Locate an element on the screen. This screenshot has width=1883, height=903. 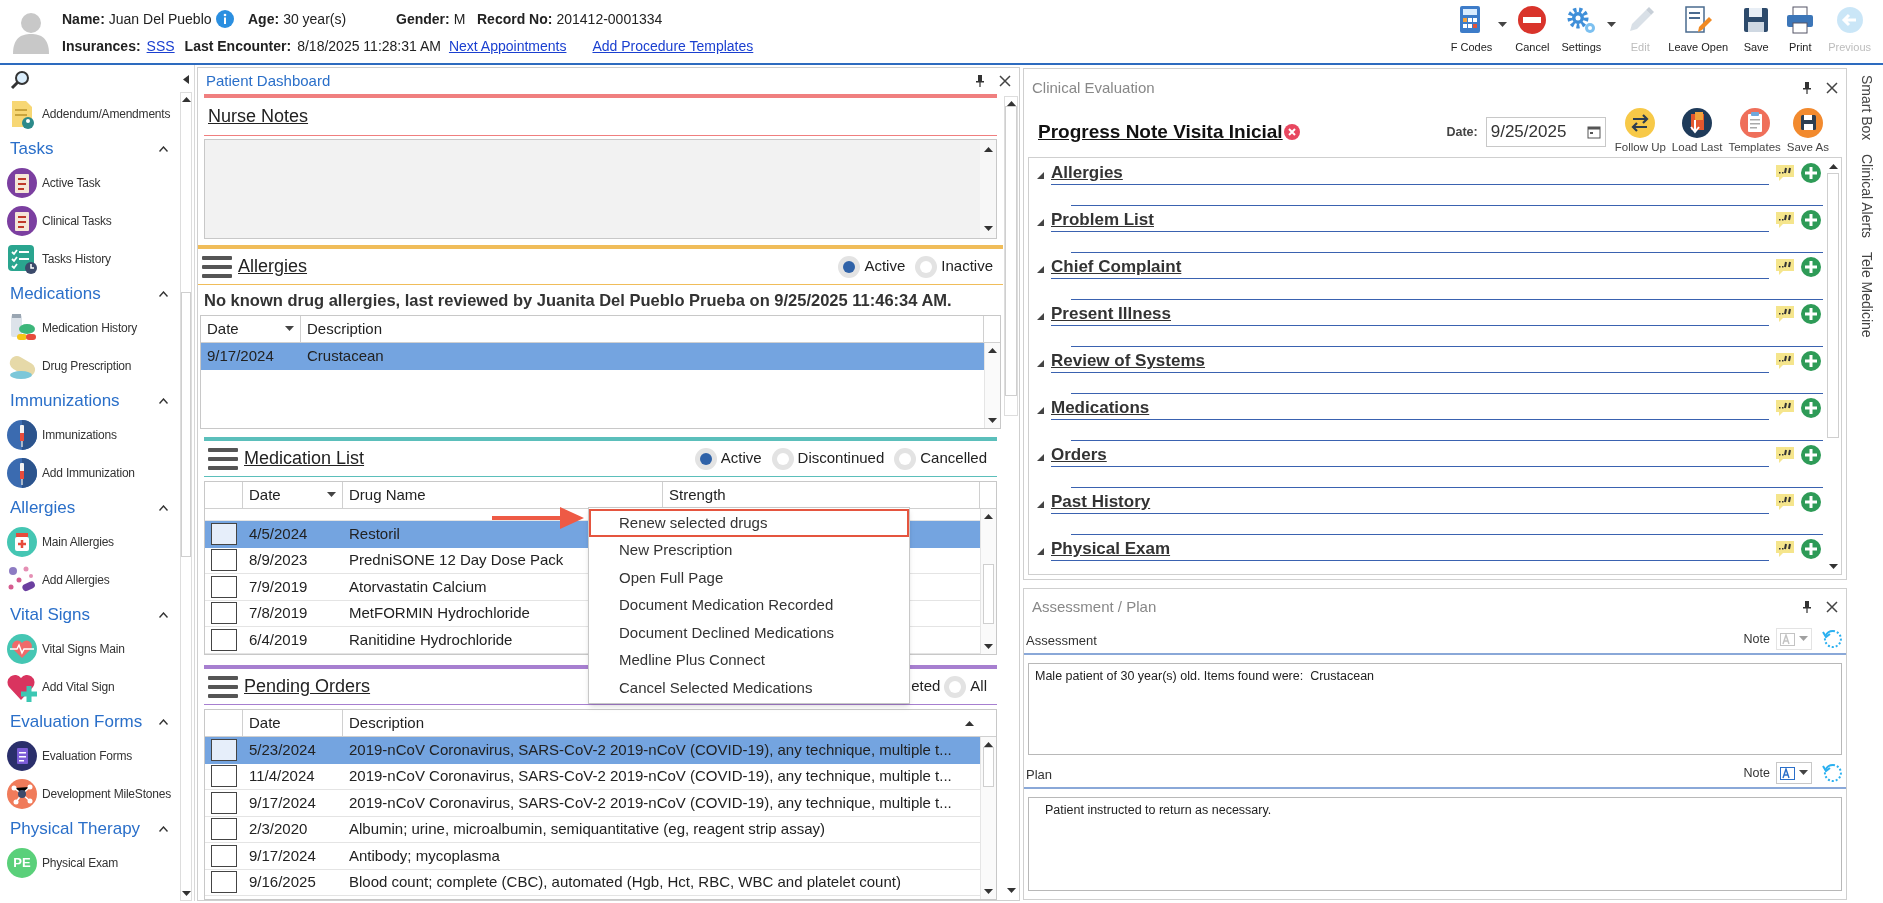
field-label: Age: is located at coordinates (264, 19).